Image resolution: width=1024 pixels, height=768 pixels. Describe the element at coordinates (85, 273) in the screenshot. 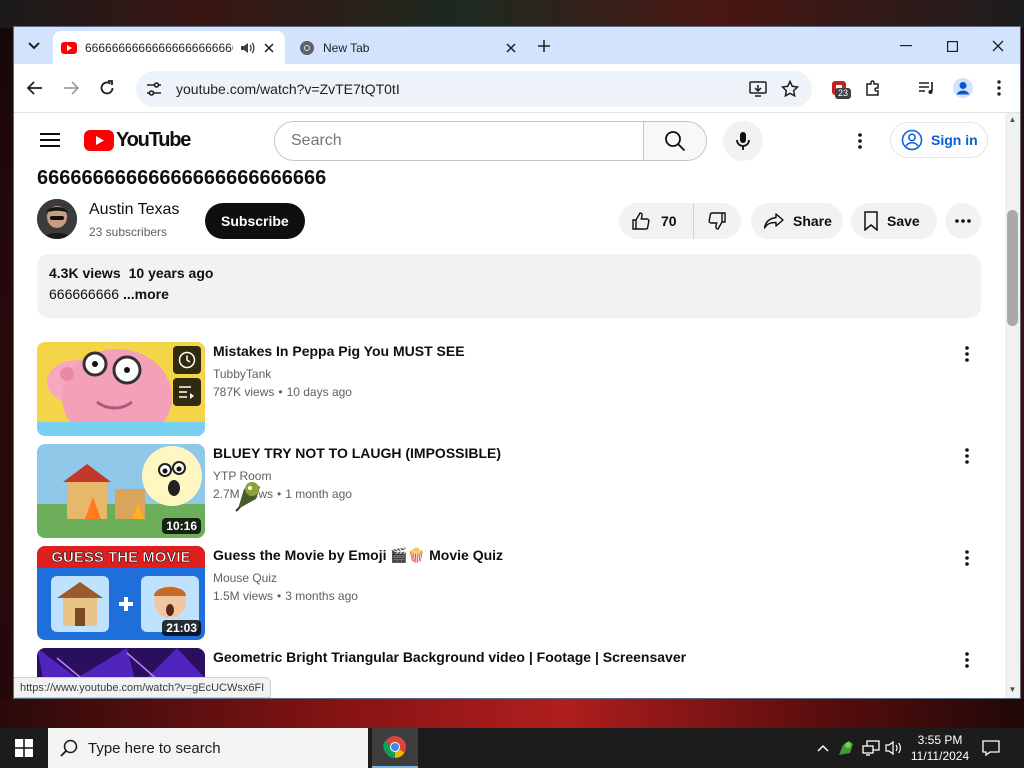

I see `view-count: 4.3K views` at that location.